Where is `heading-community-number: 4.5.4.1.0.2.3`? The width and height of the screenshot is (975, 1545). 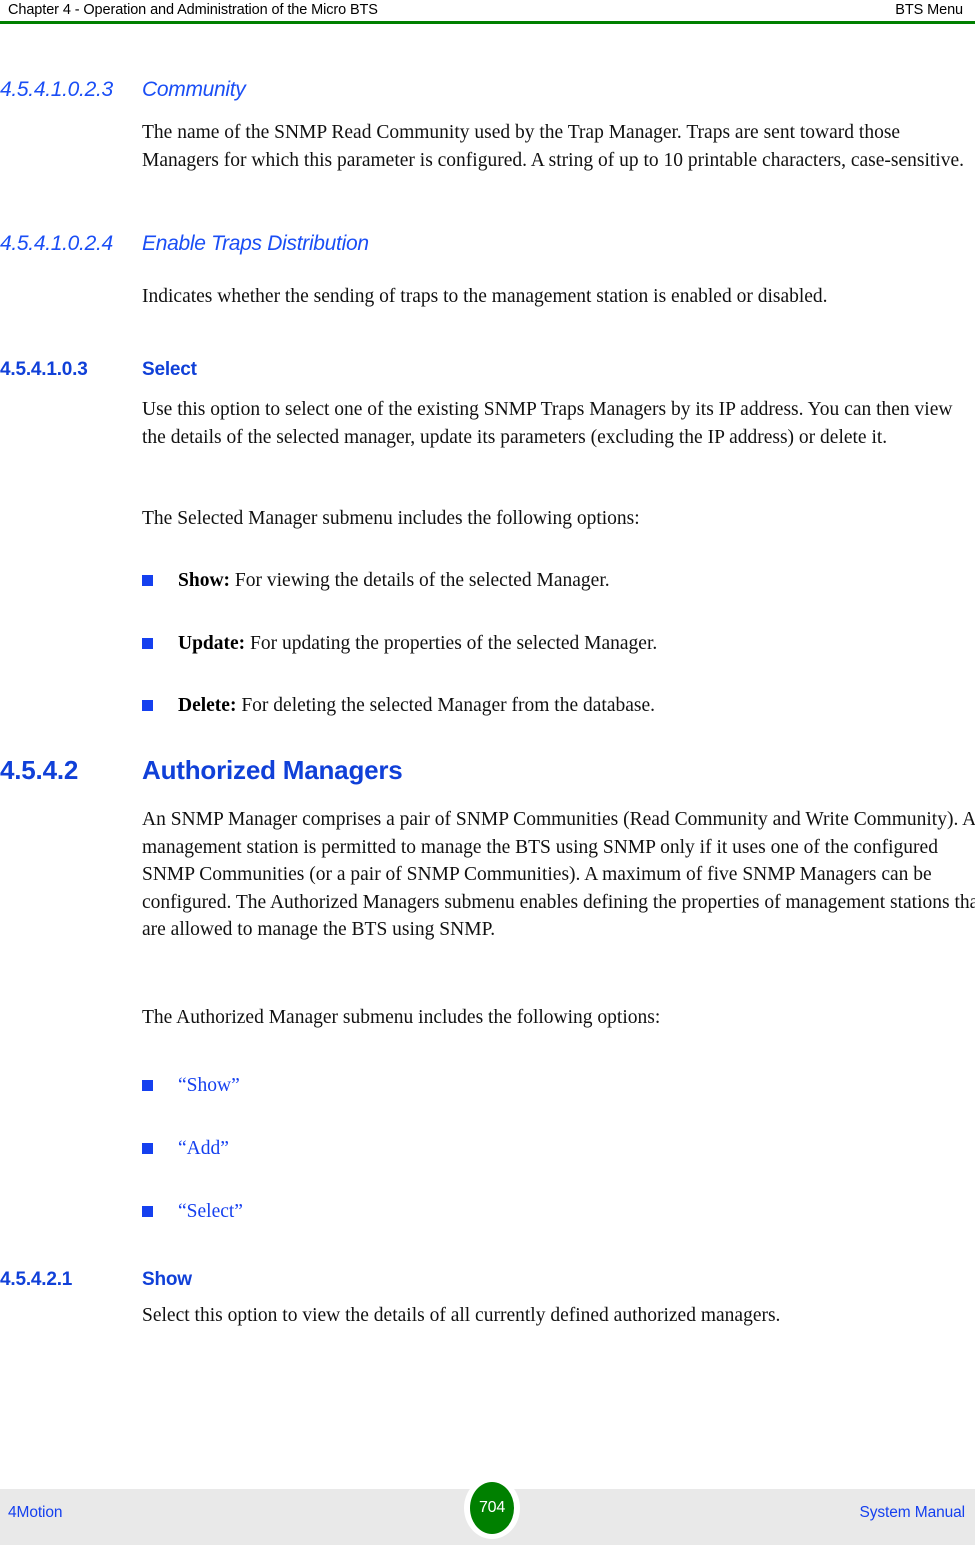
heading-community-number: 4.5.4.1.0.2.3 is located at coordinates (56, 89).